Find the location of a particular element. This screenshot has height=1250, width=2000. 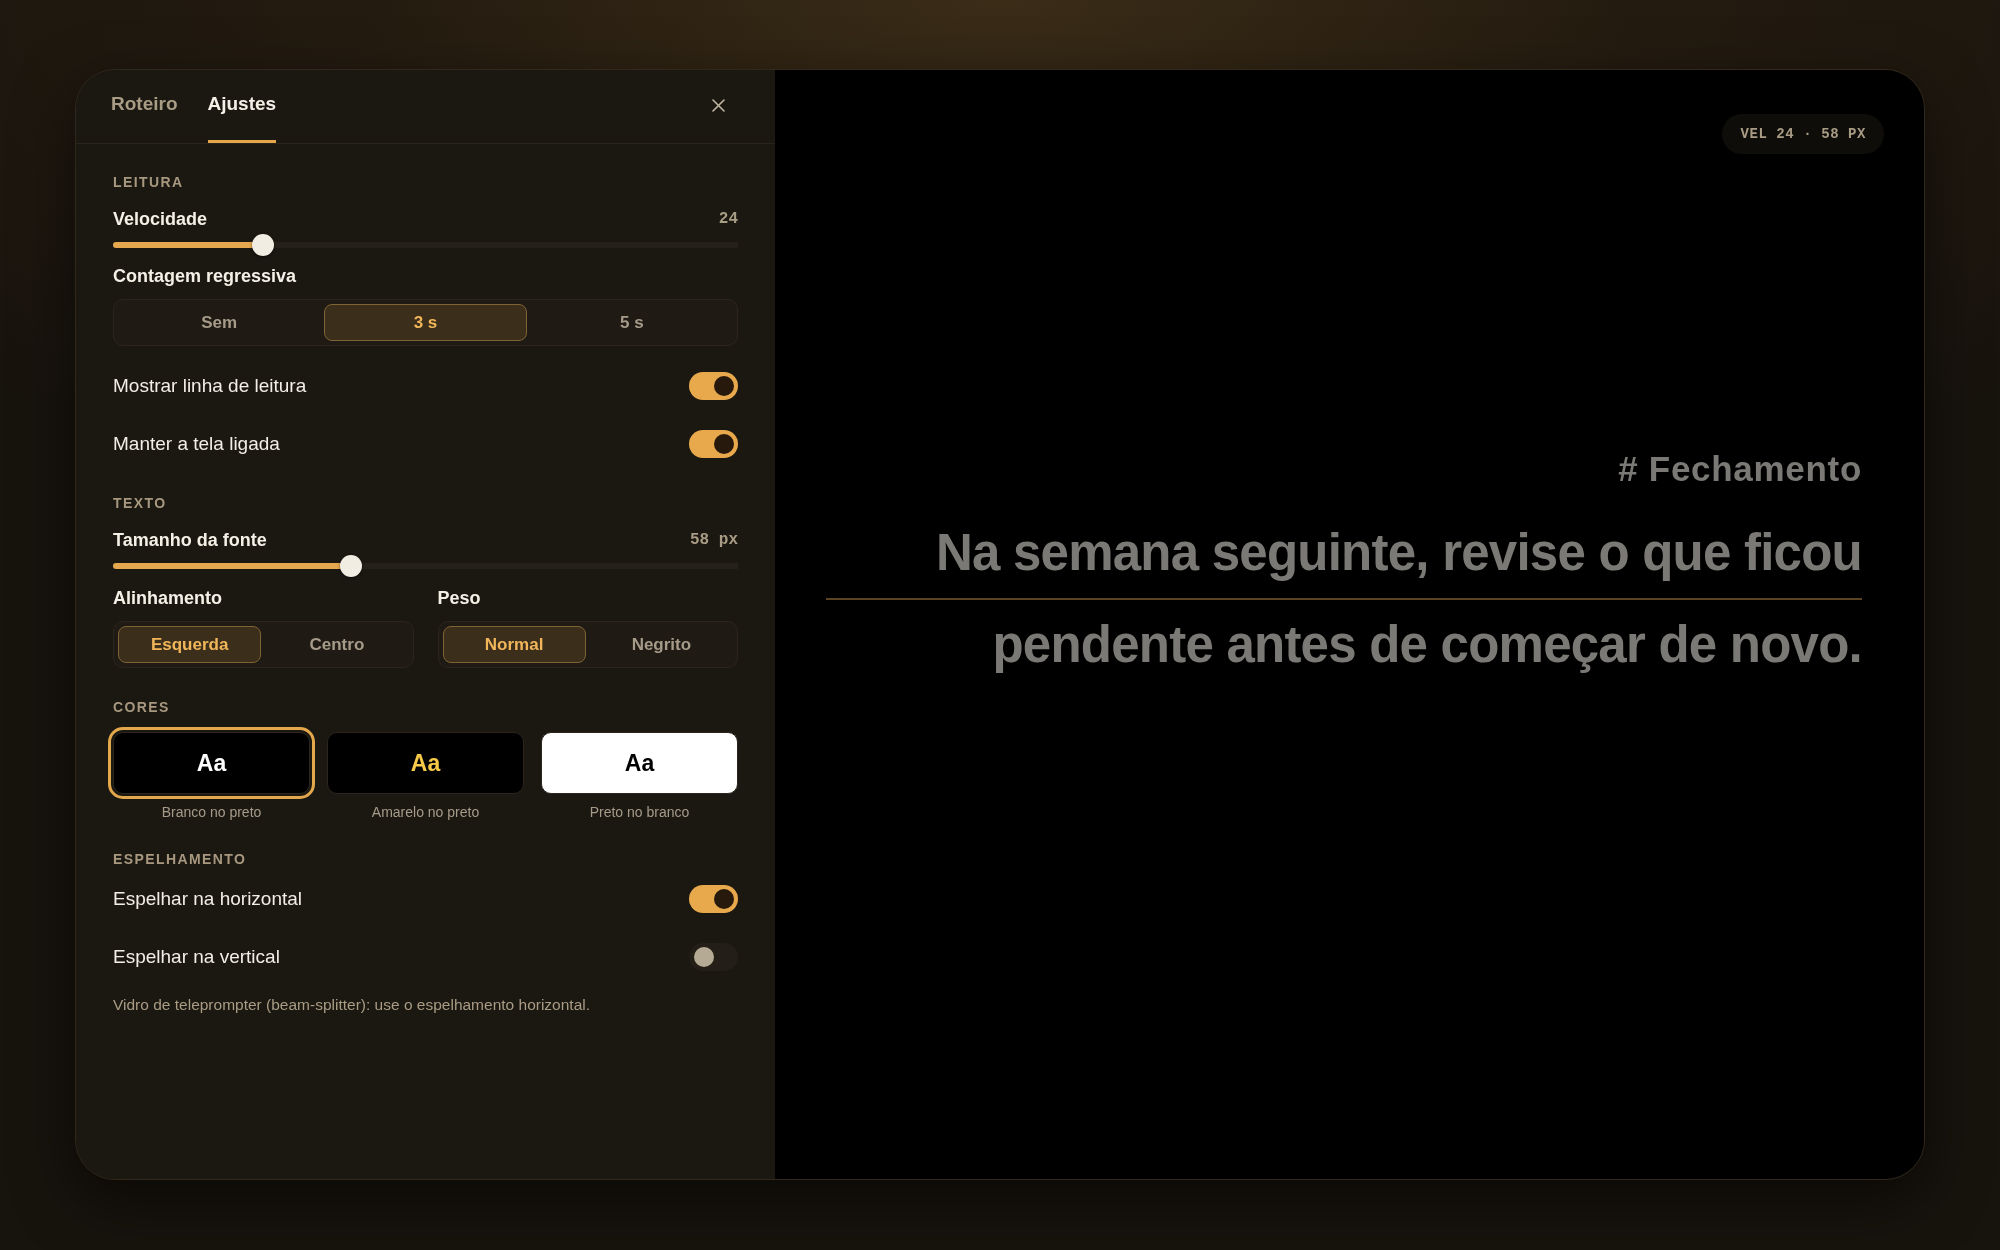

slider-label: Tamanho da fonte is located at coordinates (190, 540).